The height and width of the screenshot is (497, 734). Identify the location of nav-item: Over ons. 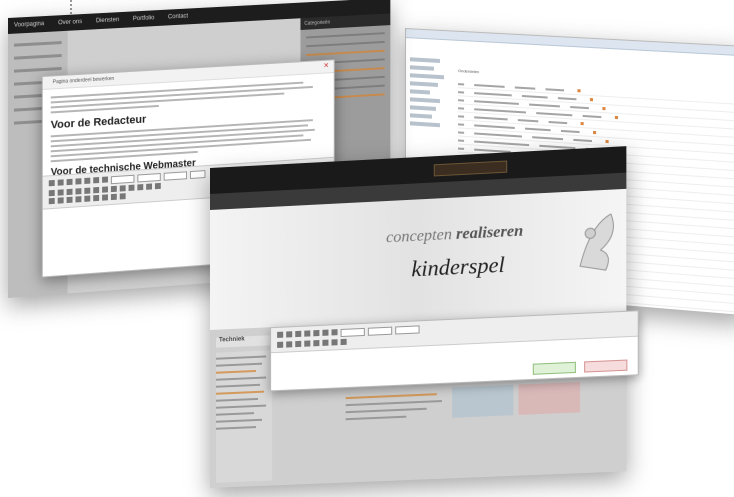
(70, 22).